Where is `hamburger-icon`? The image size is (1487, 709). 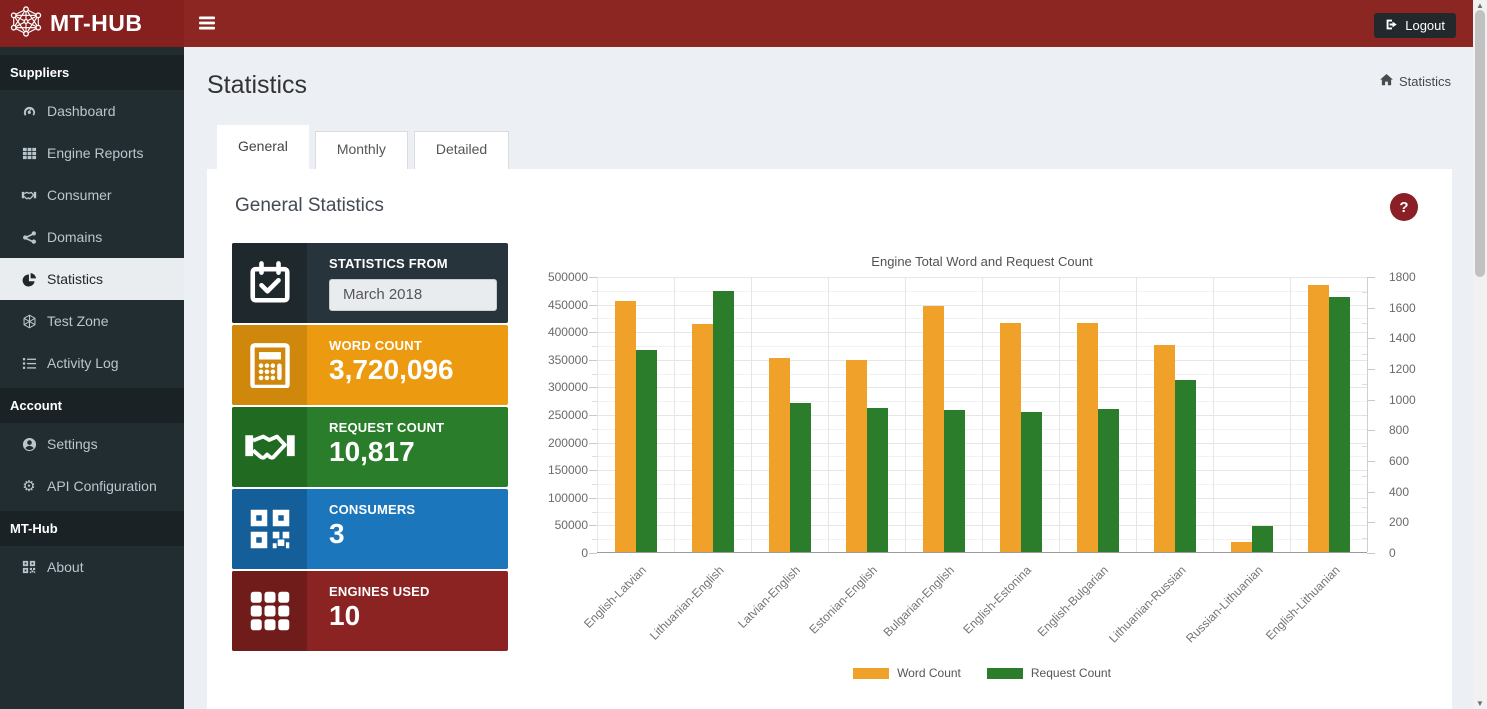
hamburger-icon is located at coordinates (207, 24).